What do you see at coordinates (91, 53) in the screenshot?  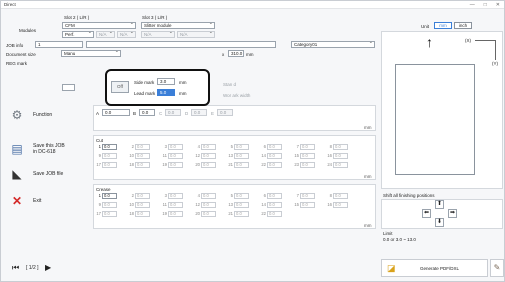 I see `document-size-select: Manu` at bounding box center [91, 53].